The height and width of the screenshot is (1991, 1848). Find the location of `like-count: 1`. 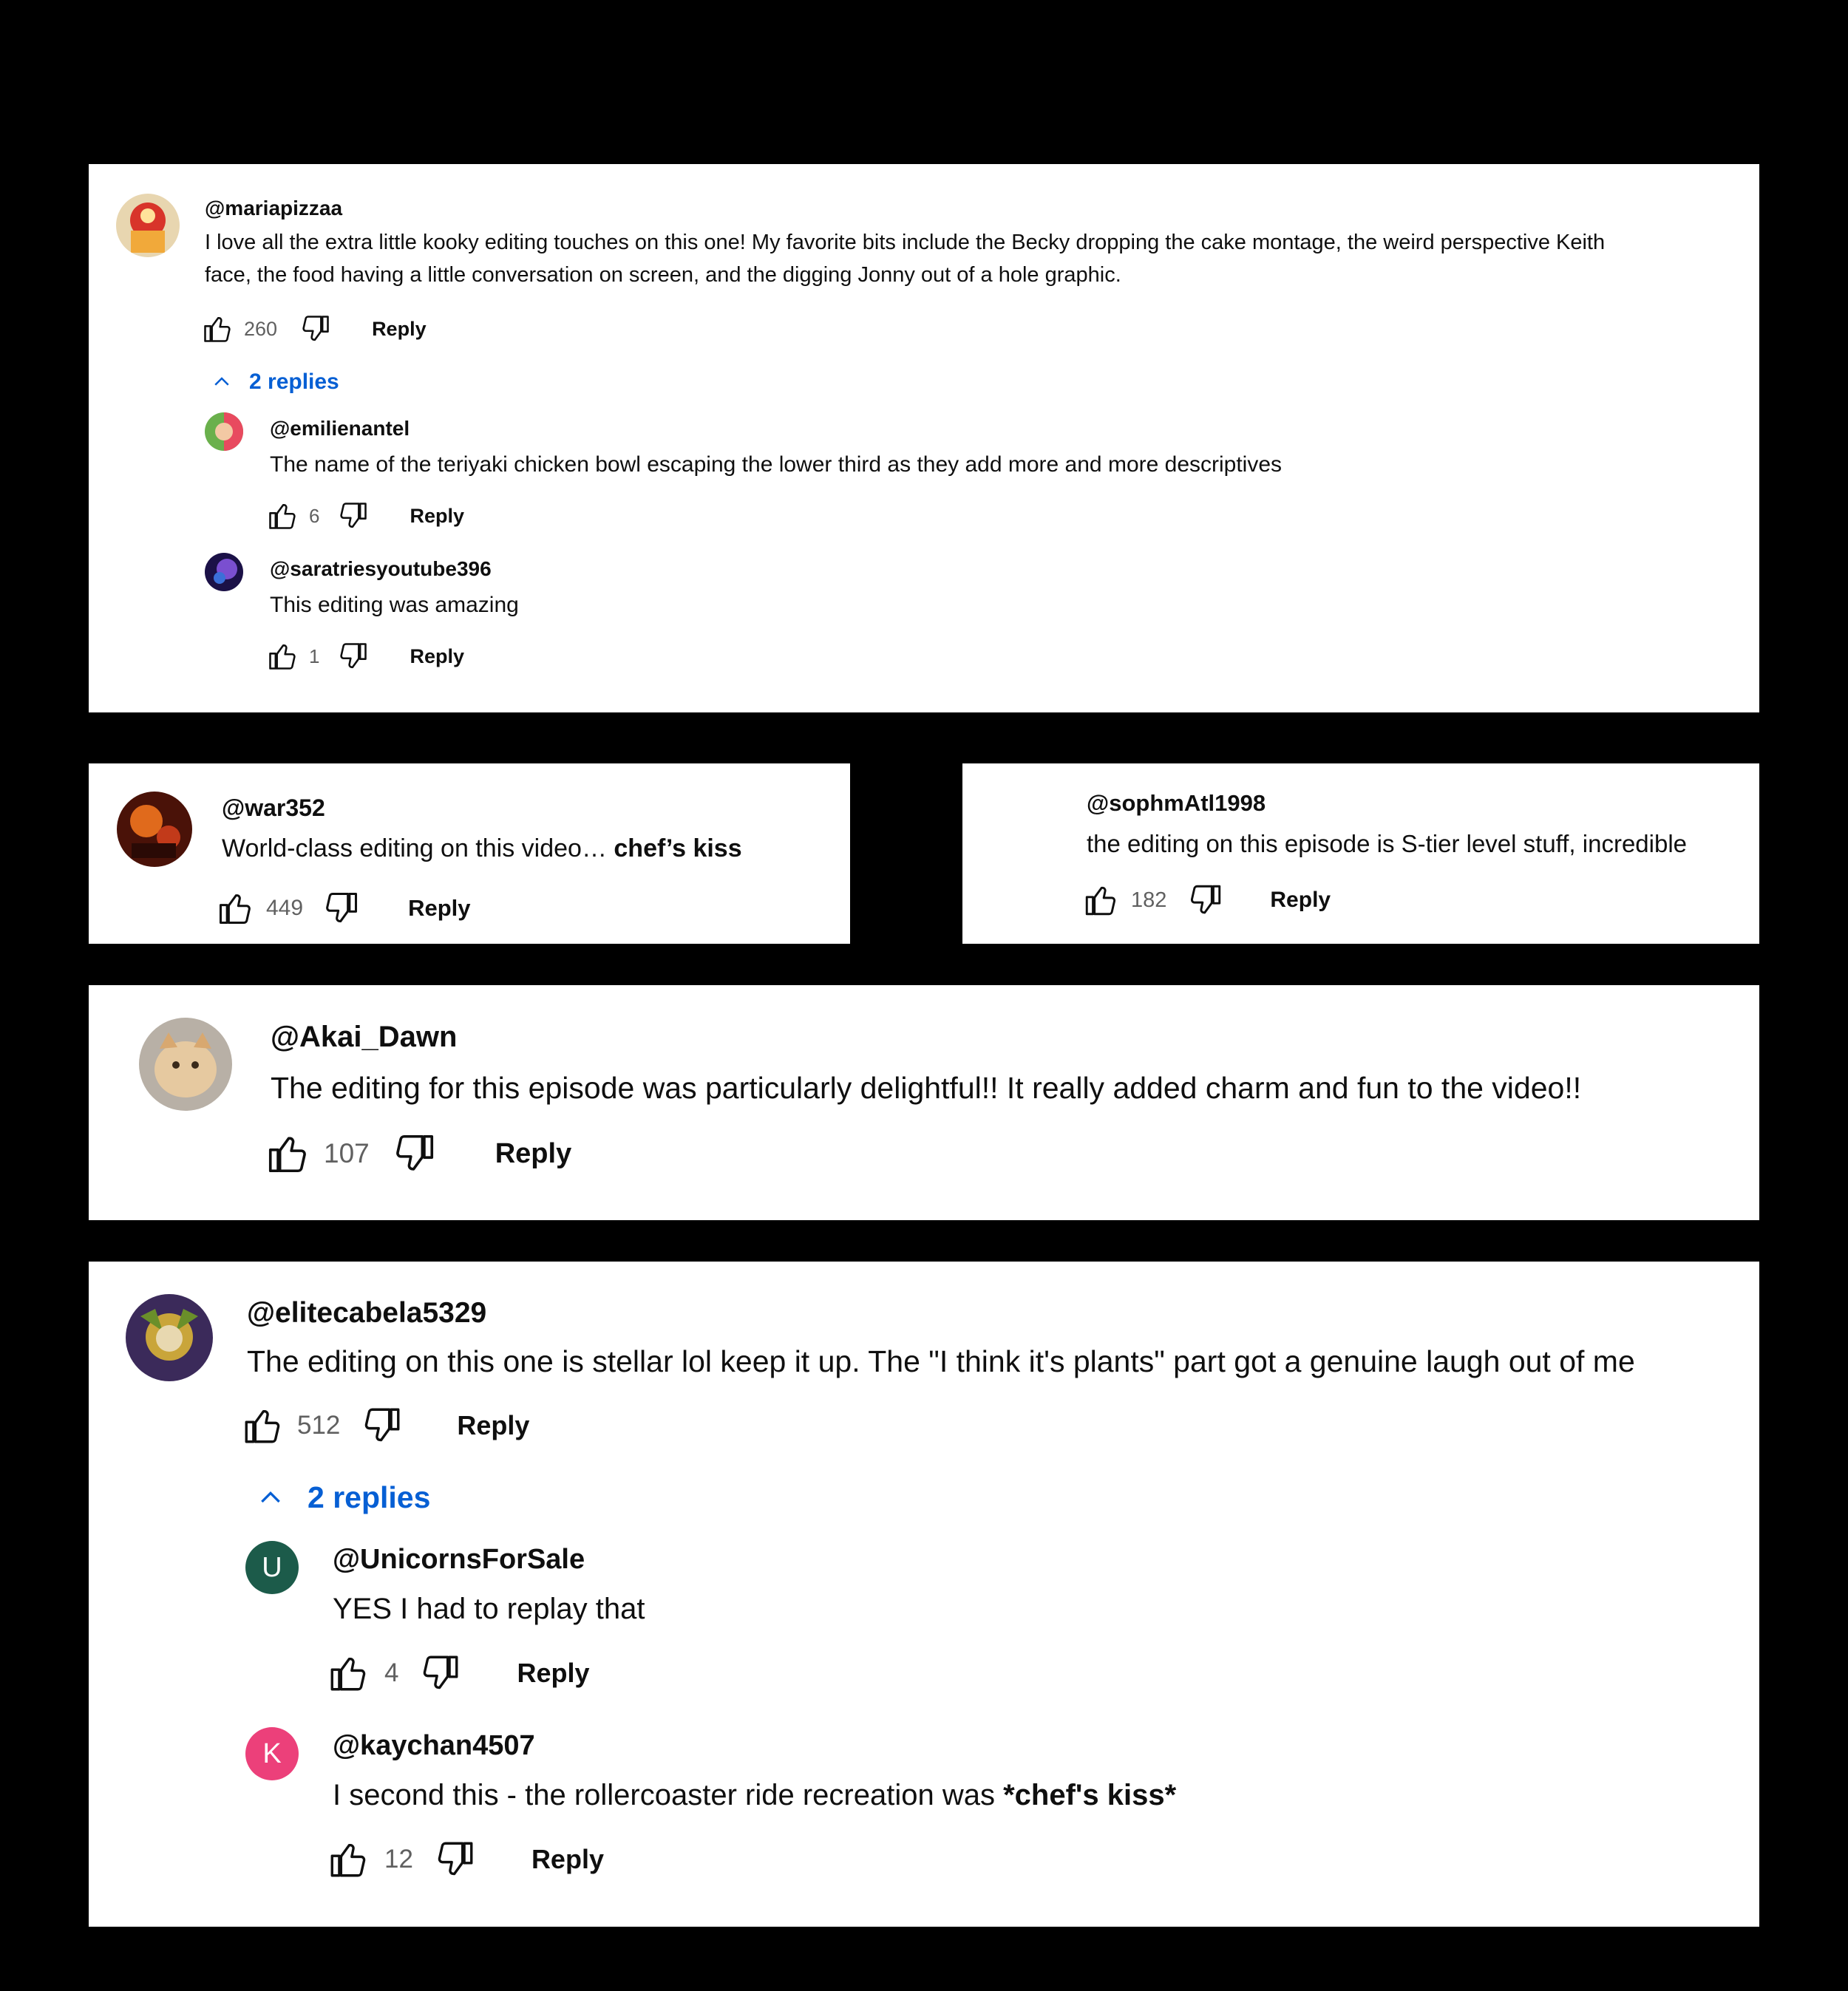

like-count: 1 is located at coordinates (314, 655).